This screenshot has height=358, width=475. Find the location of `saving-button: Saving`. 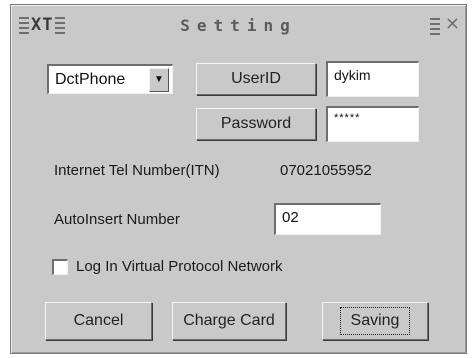

saving-button: Saving is located at coordinates (375, 321).